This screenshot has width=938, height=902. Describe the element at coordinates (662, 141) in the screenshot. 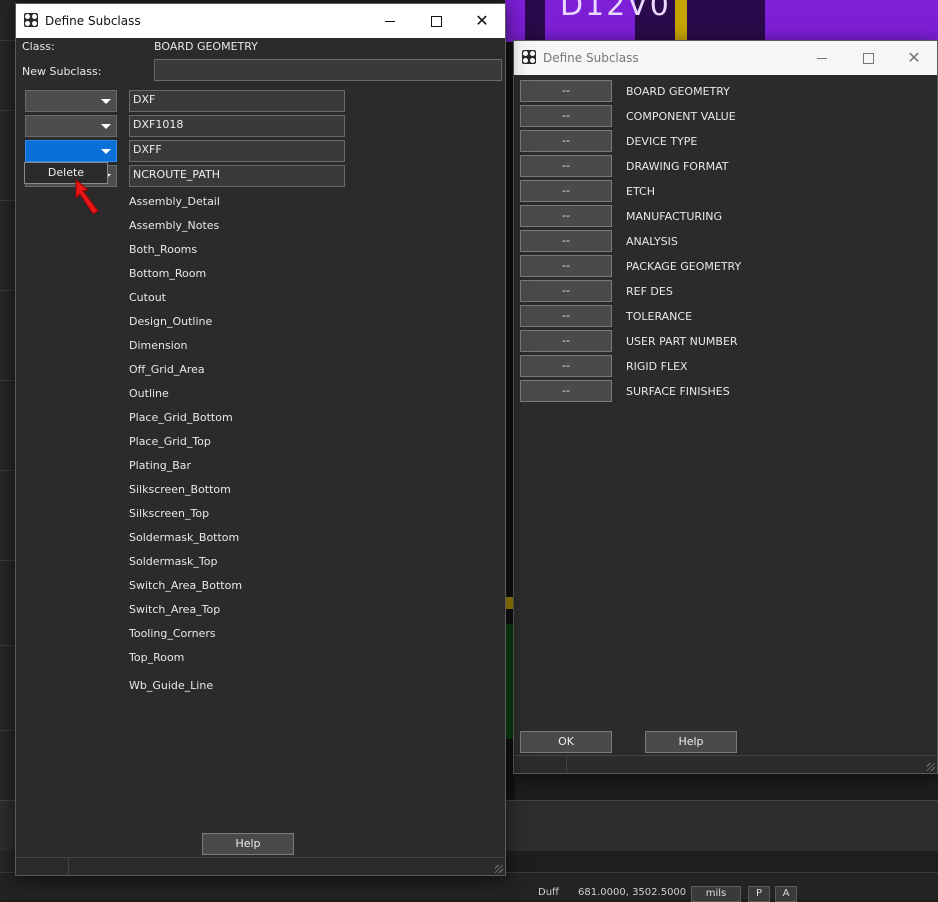

I see `class-name-label: DEVICE TYPE` at that location.